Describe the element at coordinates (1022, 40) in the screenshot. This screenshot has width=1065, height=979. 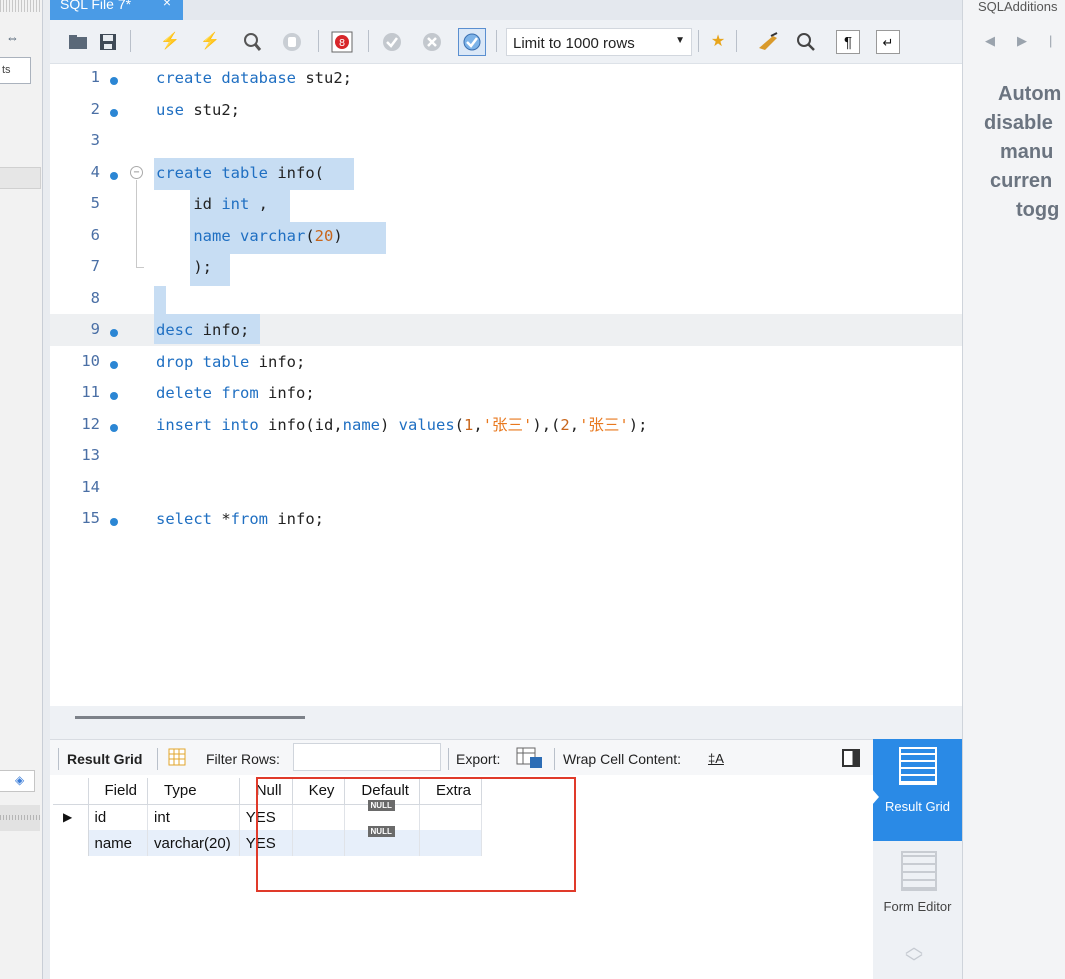
I see `nav-forward-icon: ▶` at that location.